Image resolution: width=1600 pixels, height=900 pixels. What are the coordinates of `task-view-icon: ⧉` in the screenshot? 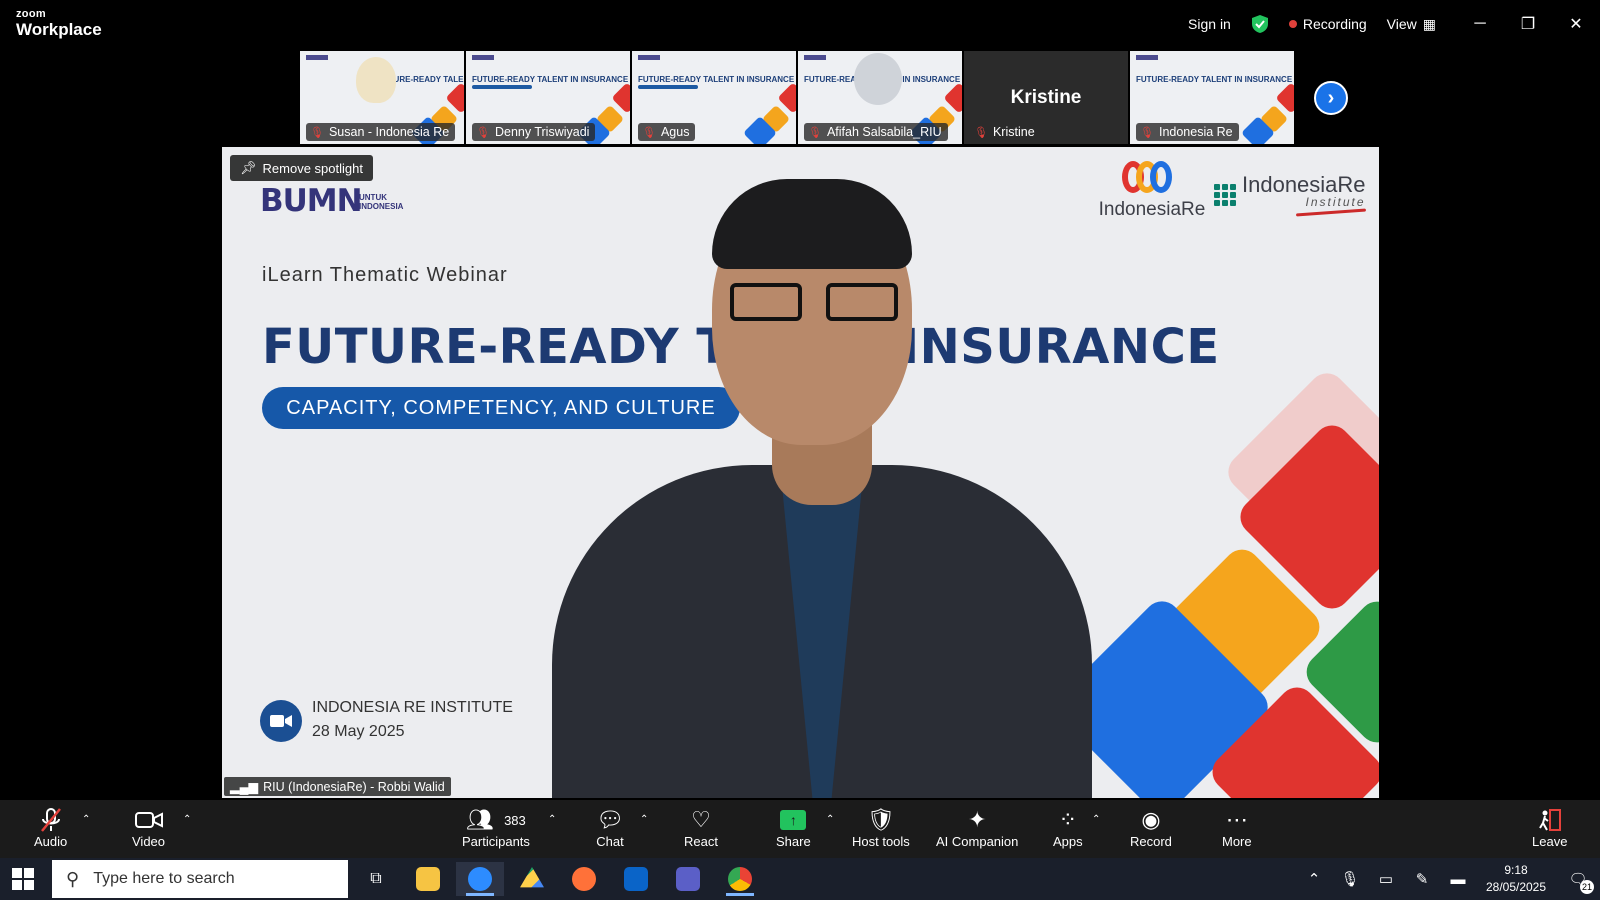 It's located at (376, 879).